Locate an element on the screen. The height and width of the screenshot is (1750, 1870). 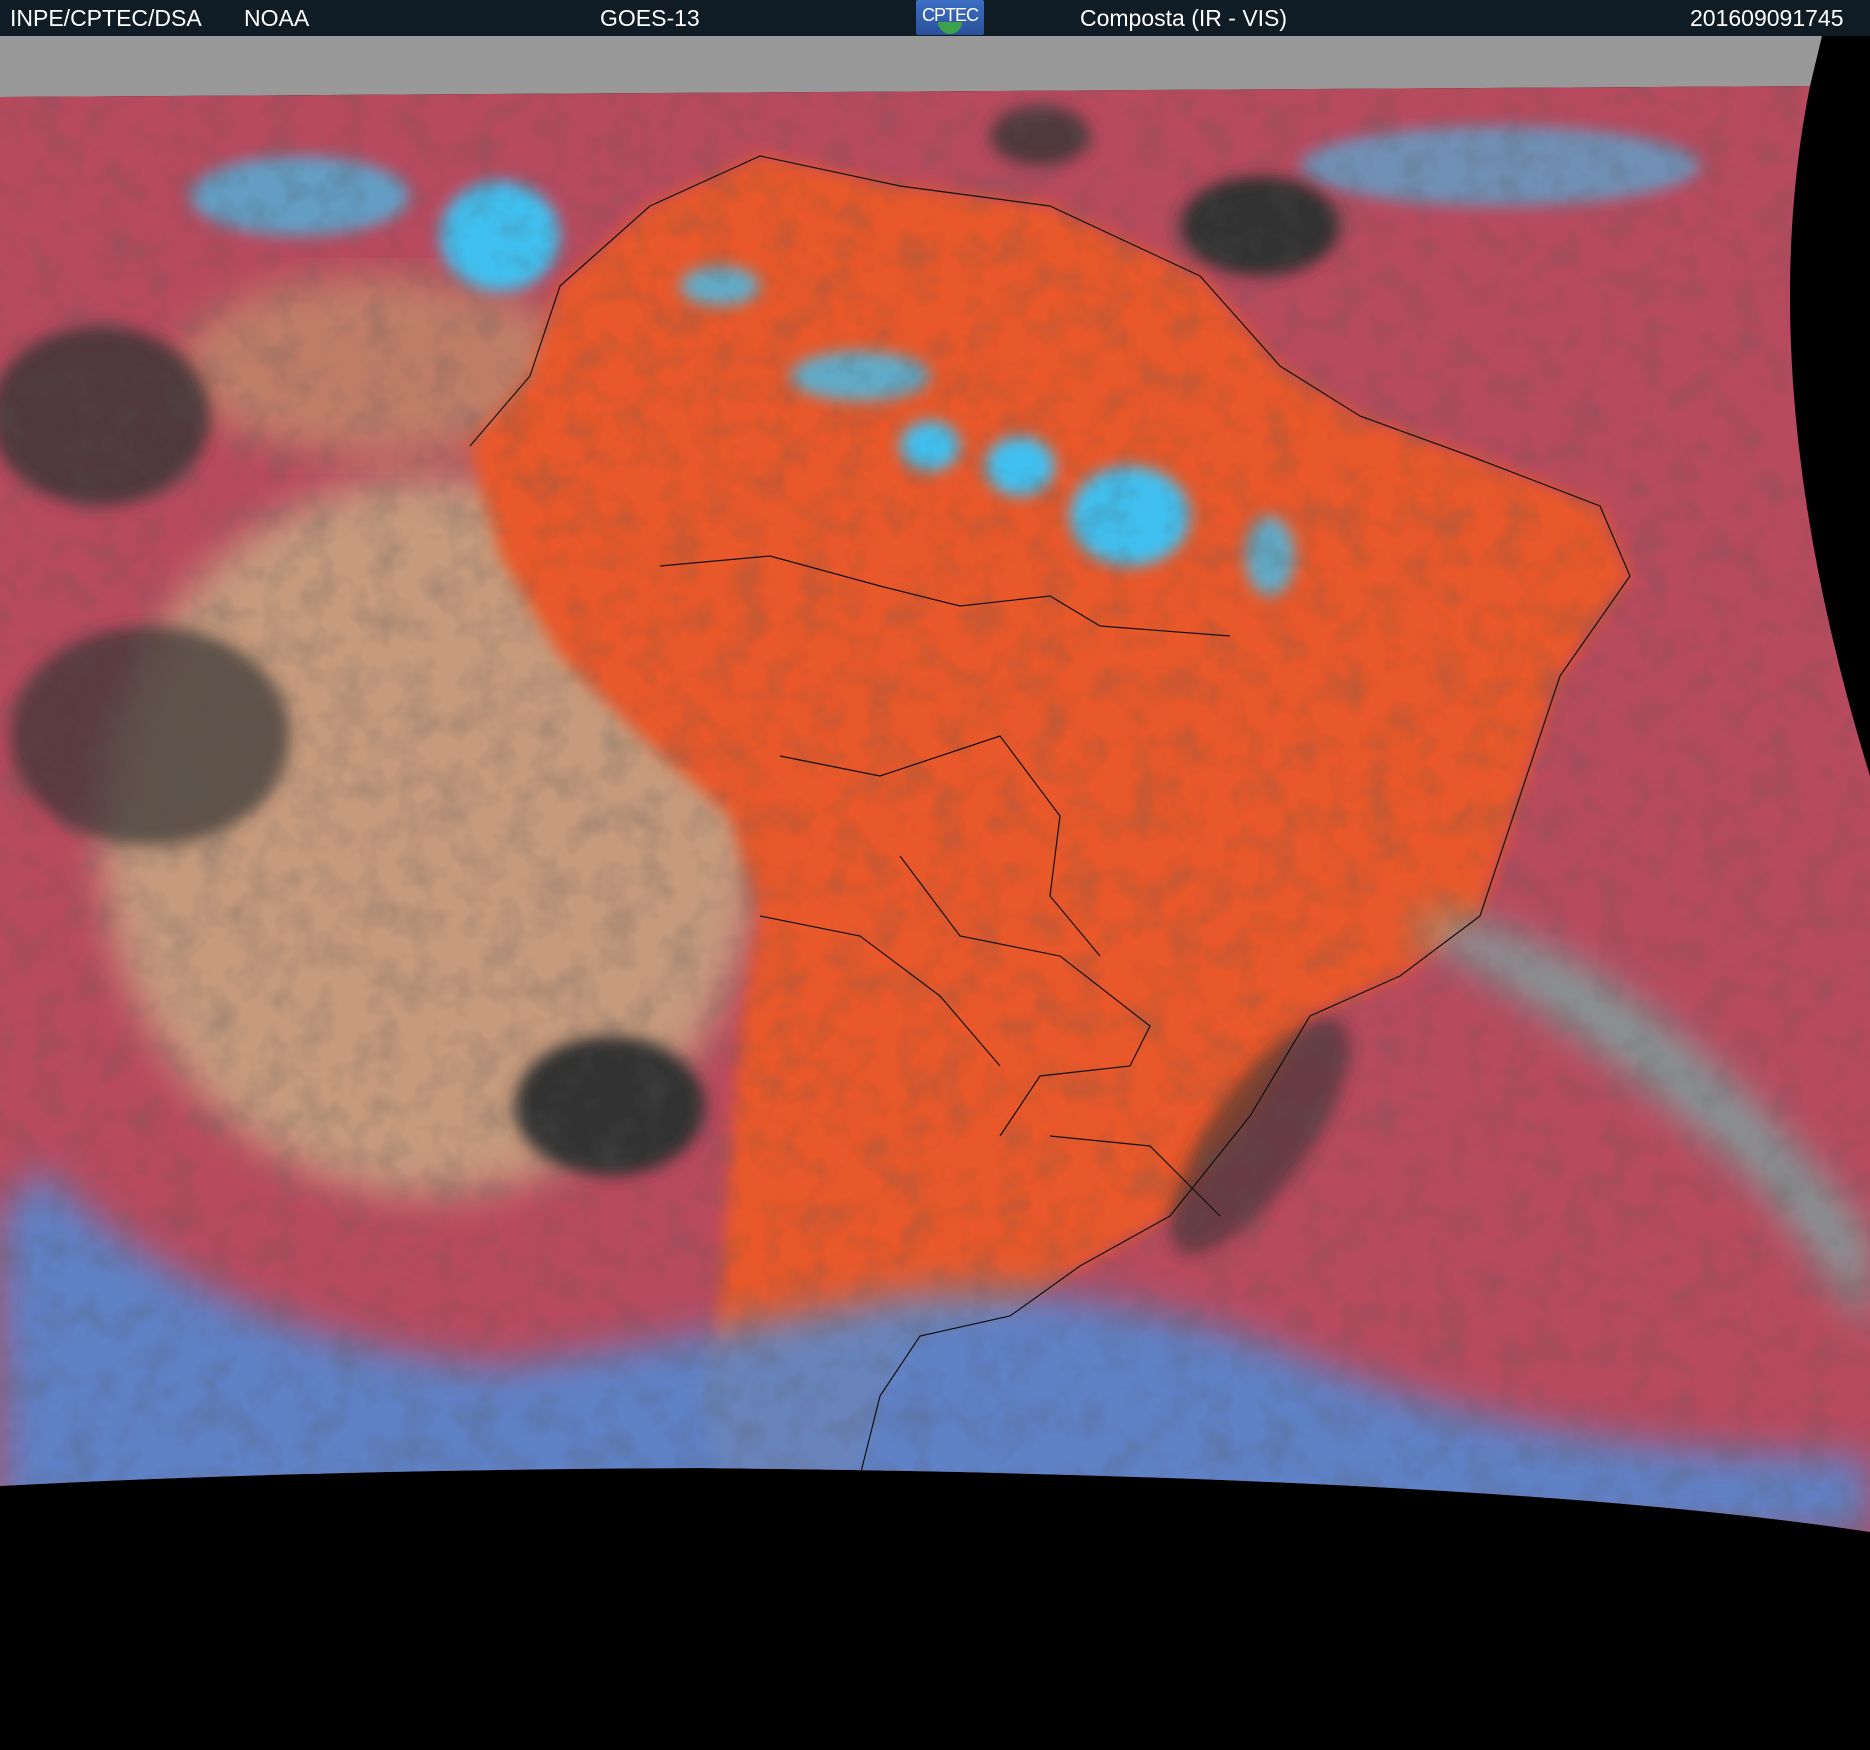
agency-label: INPE/CPTEC/DSA is located at coordinates (106, 18).